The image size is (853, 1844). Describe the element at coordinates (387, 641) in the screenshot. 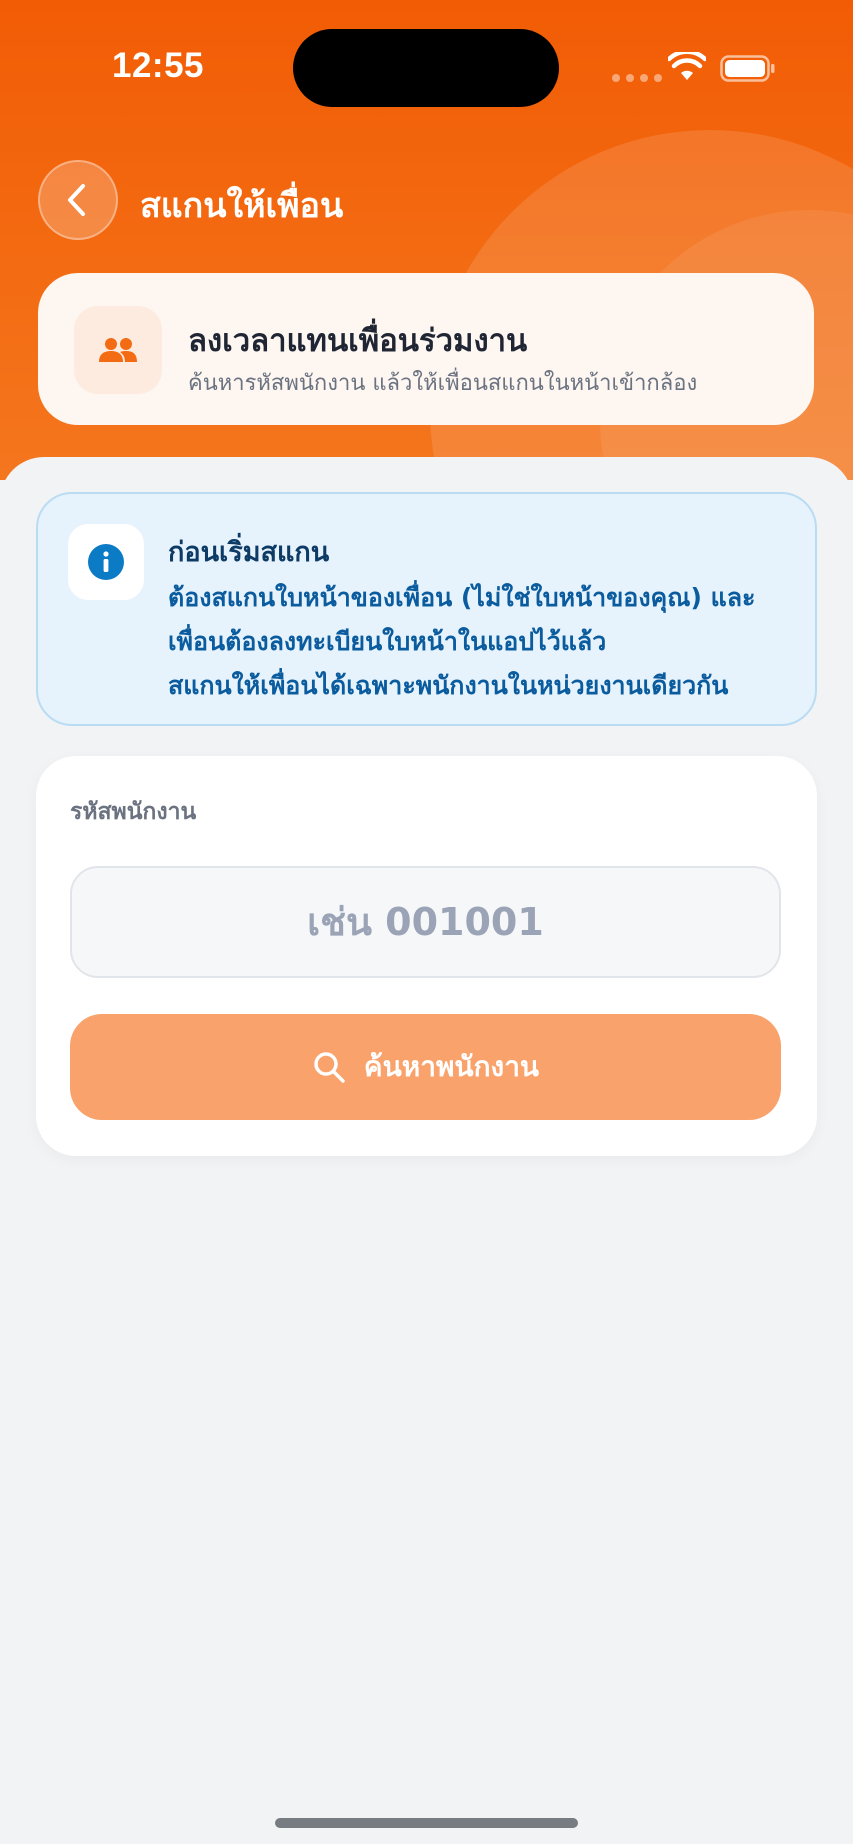

I see `info-line: เพื่อนต้องลงทะเบียนใบหน้าในแอปไว้แล้ว` at that location.